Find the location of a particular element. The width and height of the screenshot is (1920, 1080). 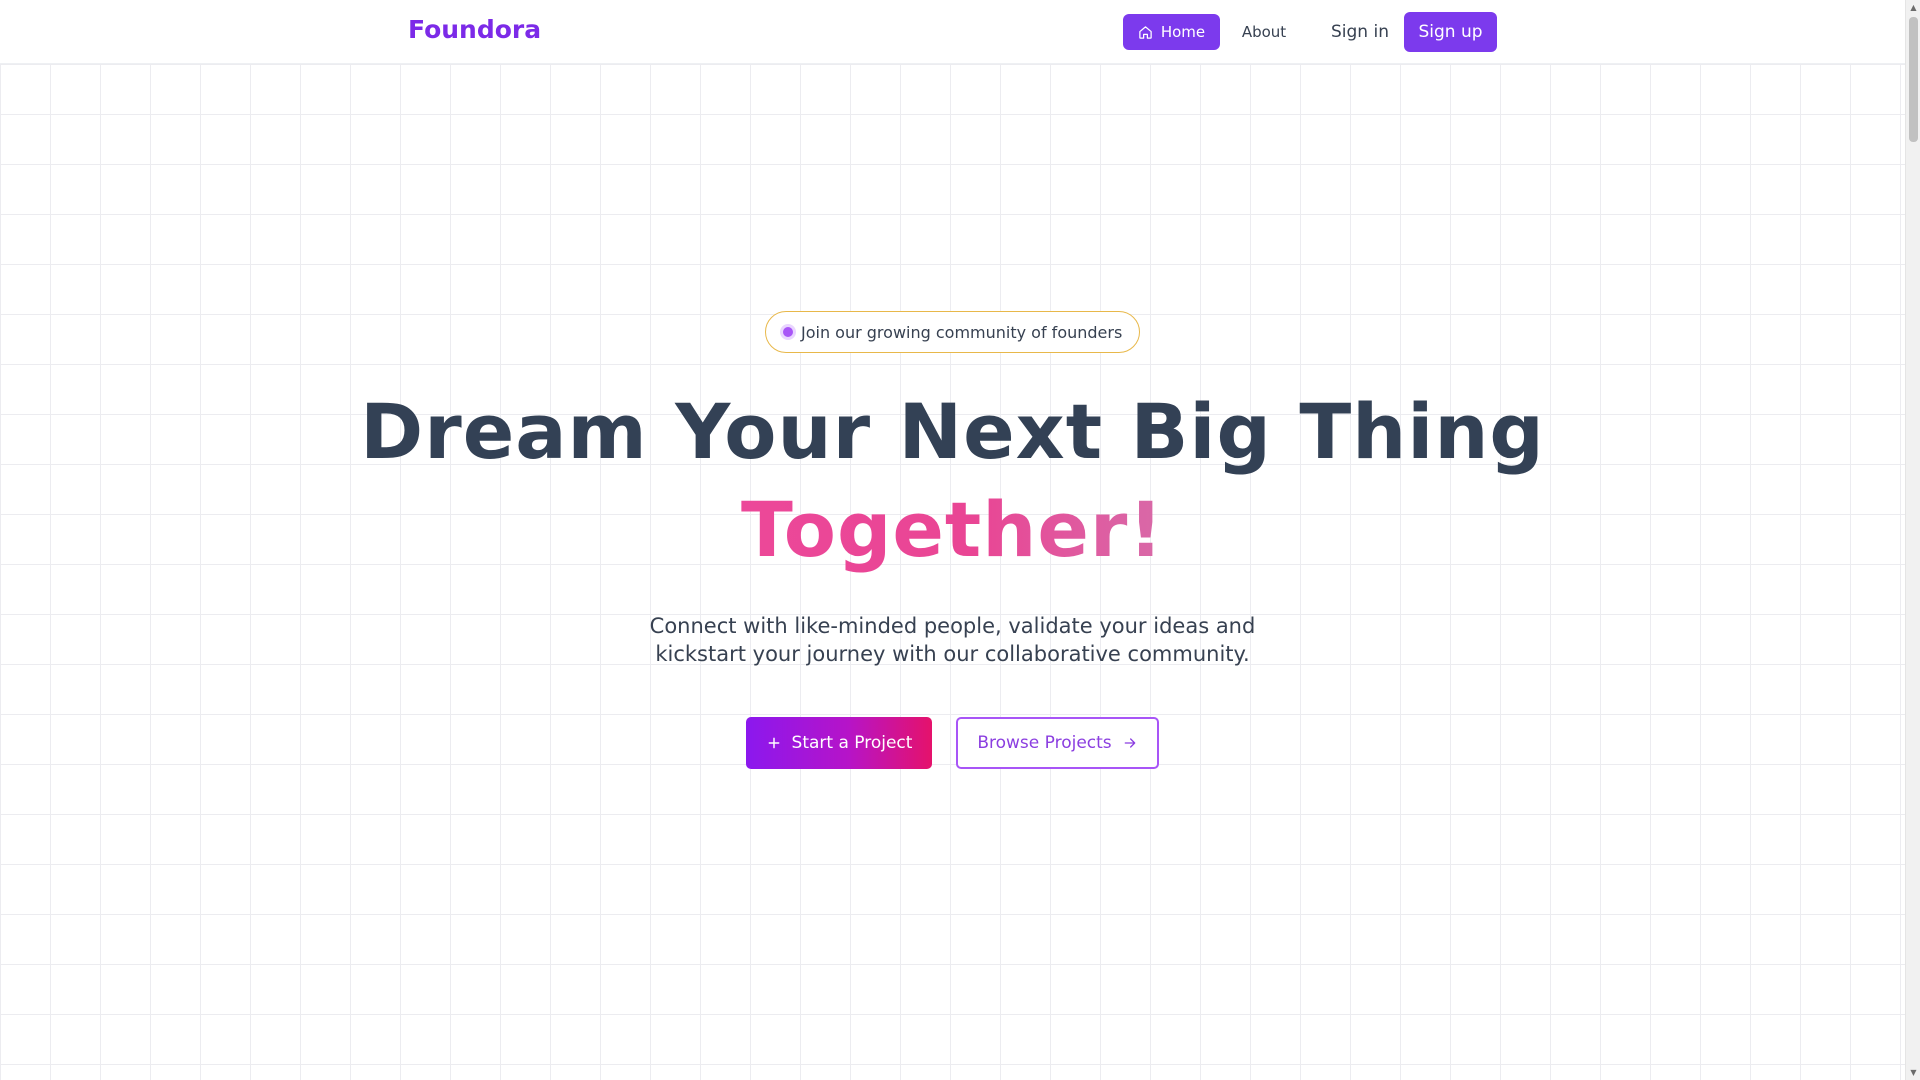

community-badge-text: Join our growing community of founders is located at coordinates (962, 332).